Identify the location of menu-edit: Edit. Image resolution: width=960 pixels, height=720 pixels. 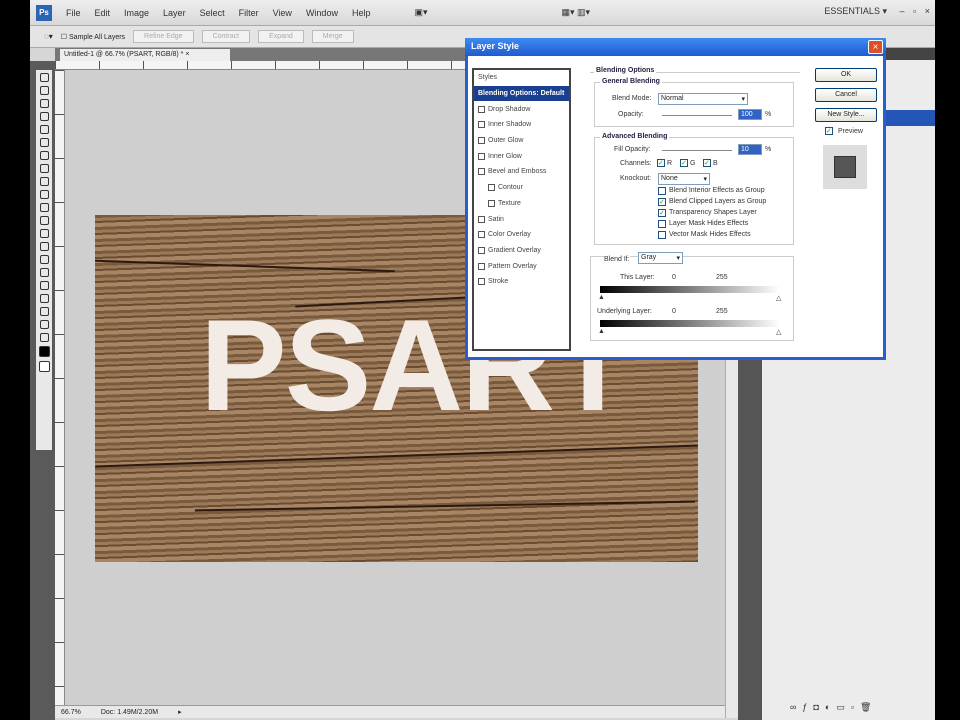
(103, 13).